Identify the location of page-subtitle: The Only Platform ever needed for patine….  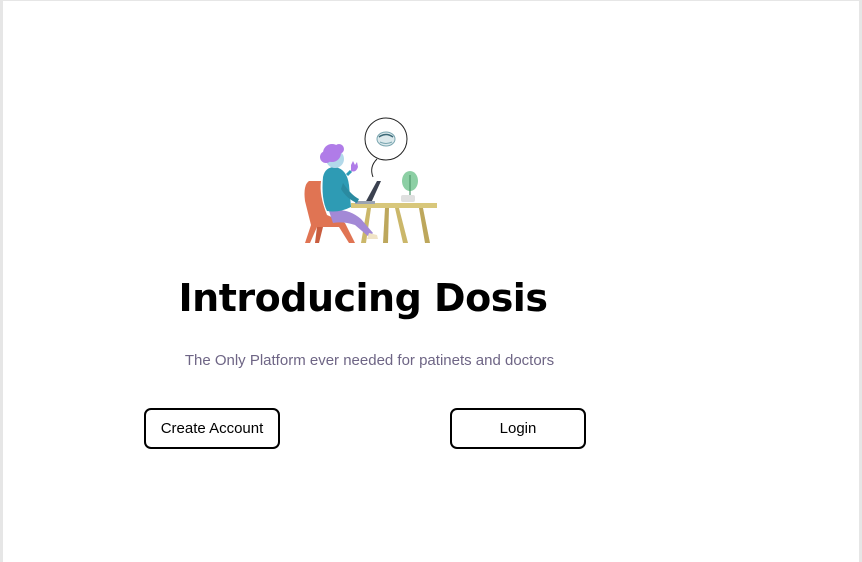
(369, 360).